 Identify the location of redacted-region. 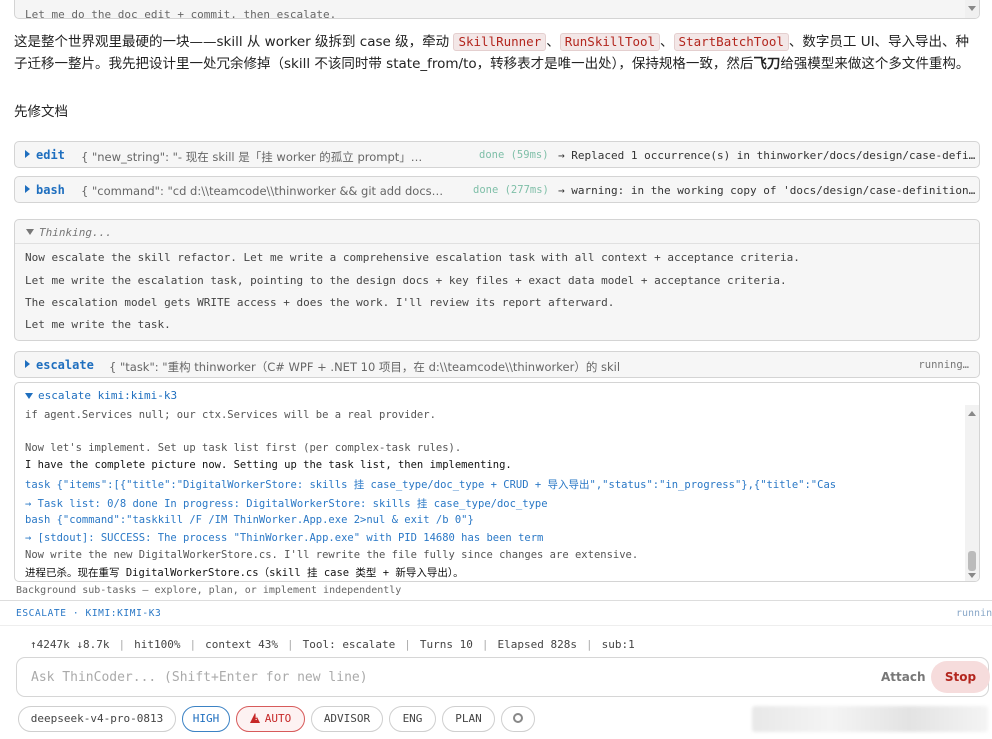
(870, 719).